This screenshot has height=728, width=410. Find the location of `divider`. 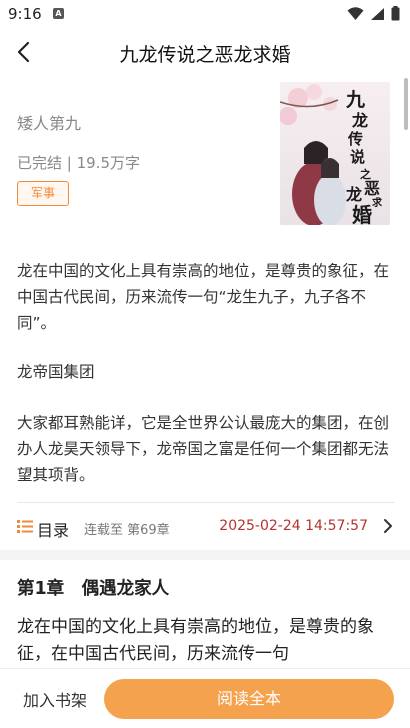

divider is located at coordinates (206, 502).